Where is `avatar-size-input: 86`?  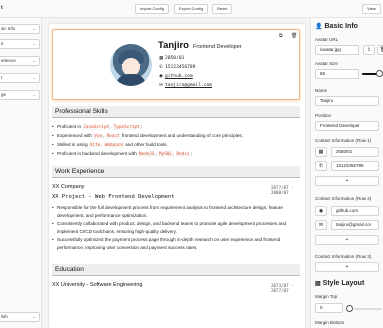 avatar-size-input: 86 is located at coordinates (337, 74).